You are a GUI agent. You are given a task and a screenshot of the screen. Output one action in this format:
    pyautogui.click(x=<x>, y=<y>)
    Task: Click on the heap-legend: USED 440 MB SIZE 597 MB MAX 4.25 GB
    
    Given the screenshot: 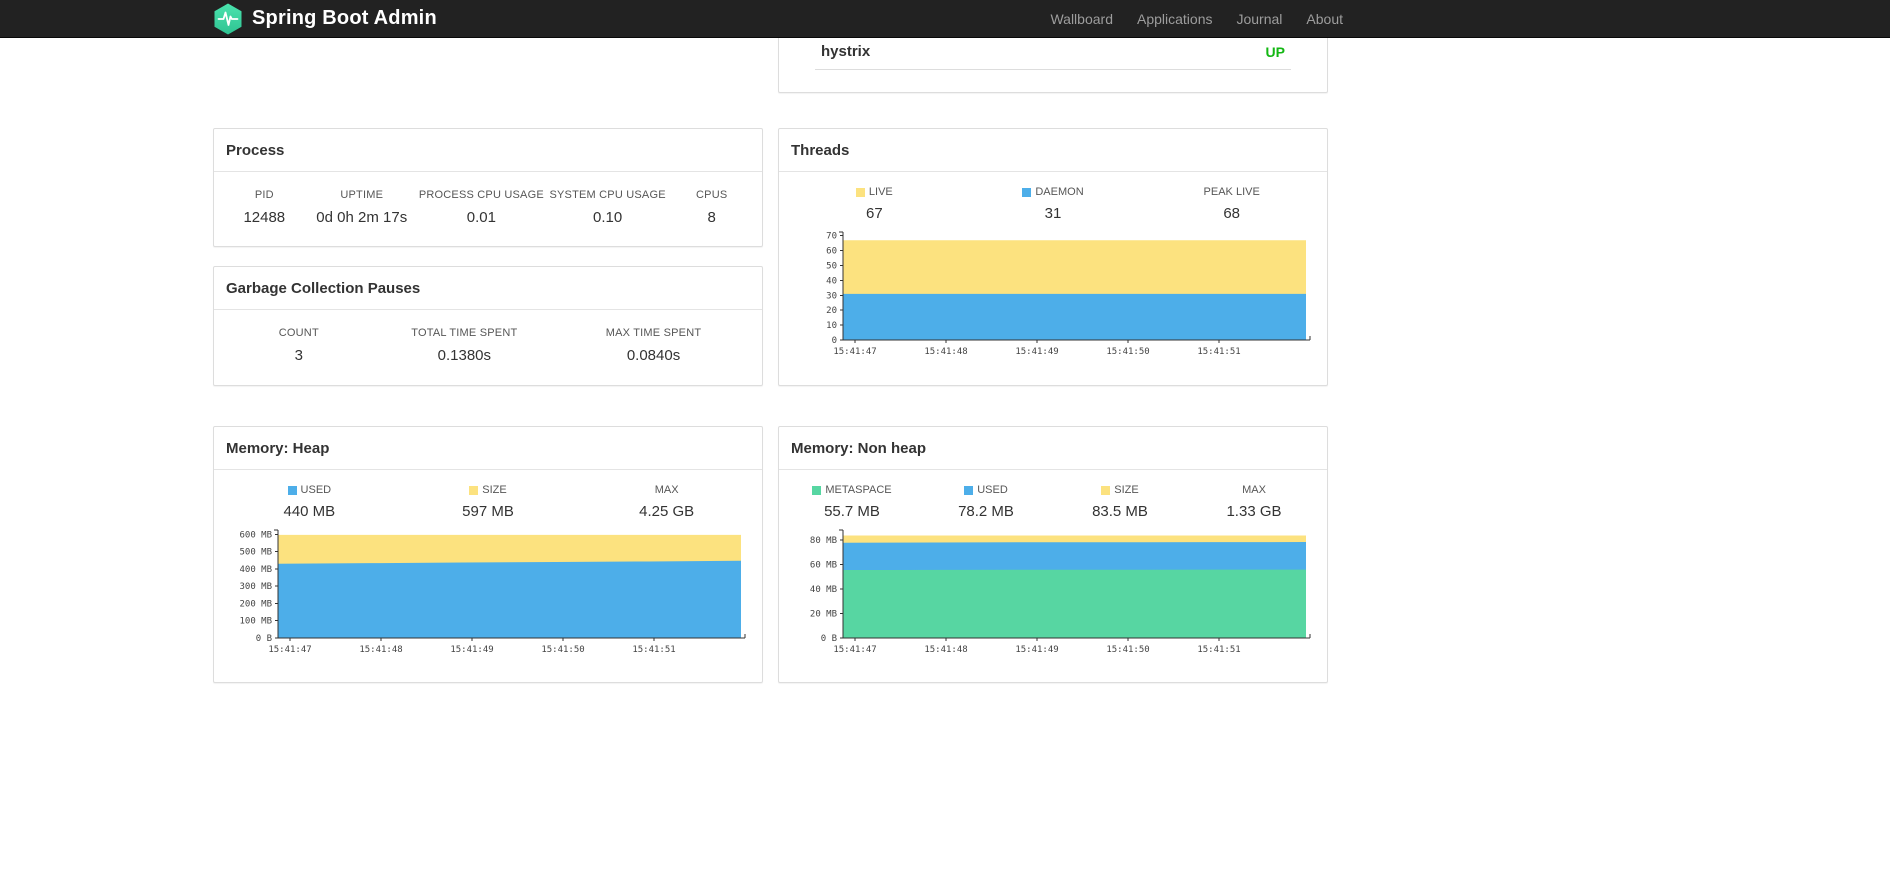 What is the action you would take?
    pyautogui.click(x=488, y=495)
    